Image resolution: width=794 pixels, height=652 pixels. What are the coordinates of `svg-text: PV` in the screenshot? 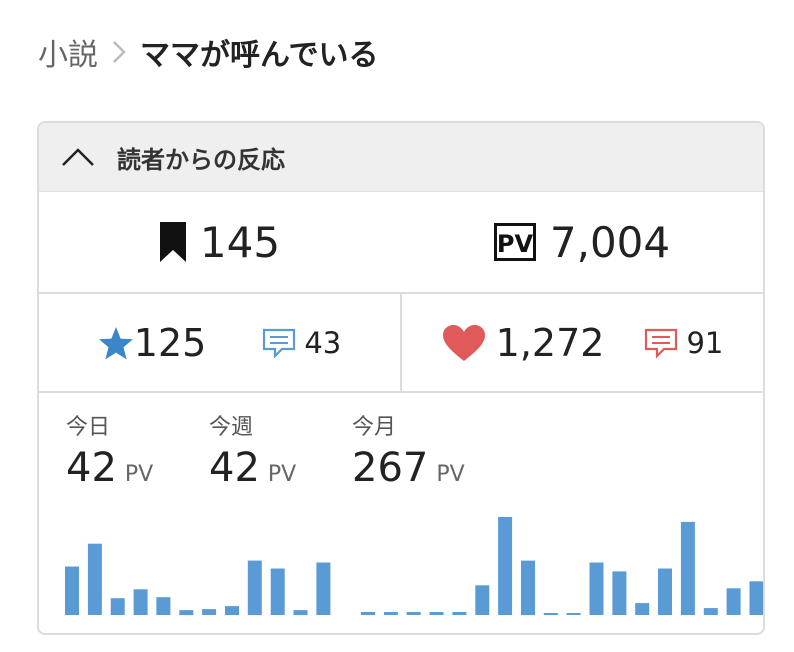 It's located at (515, 244).